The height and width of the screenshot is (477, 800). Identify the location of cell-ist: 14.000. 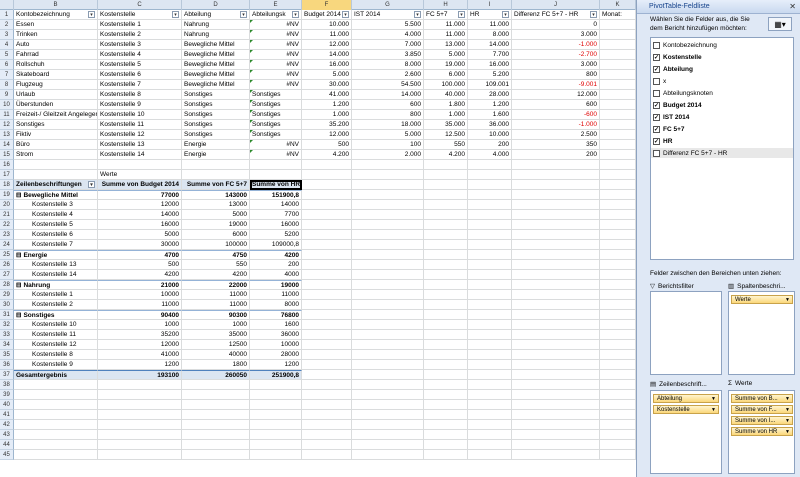
(388, 95).